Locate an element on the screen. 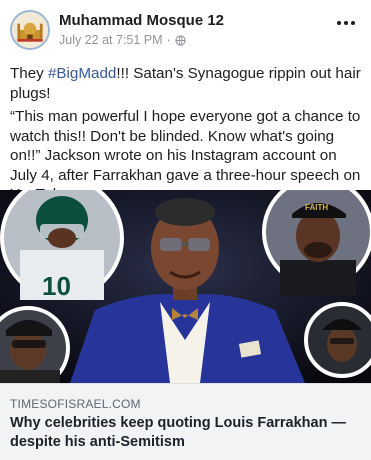 The image size is (371, 460). post-header: Muhammad Mosque 12 July 22 at 7:51 PM · is located at coordinates (185, 31).